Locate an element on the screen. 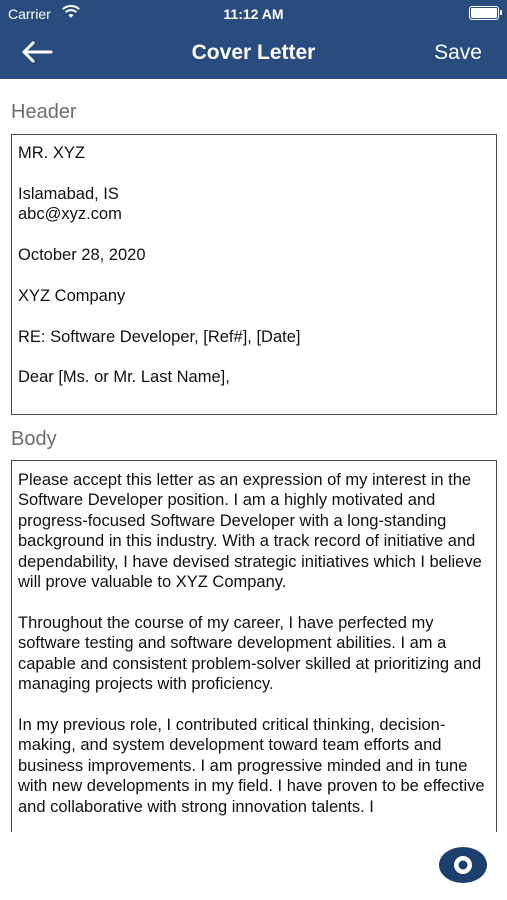 Image resolution: width=507 pixels, height=900 pixels. save-button: Save is located at coordinates (458, 53).